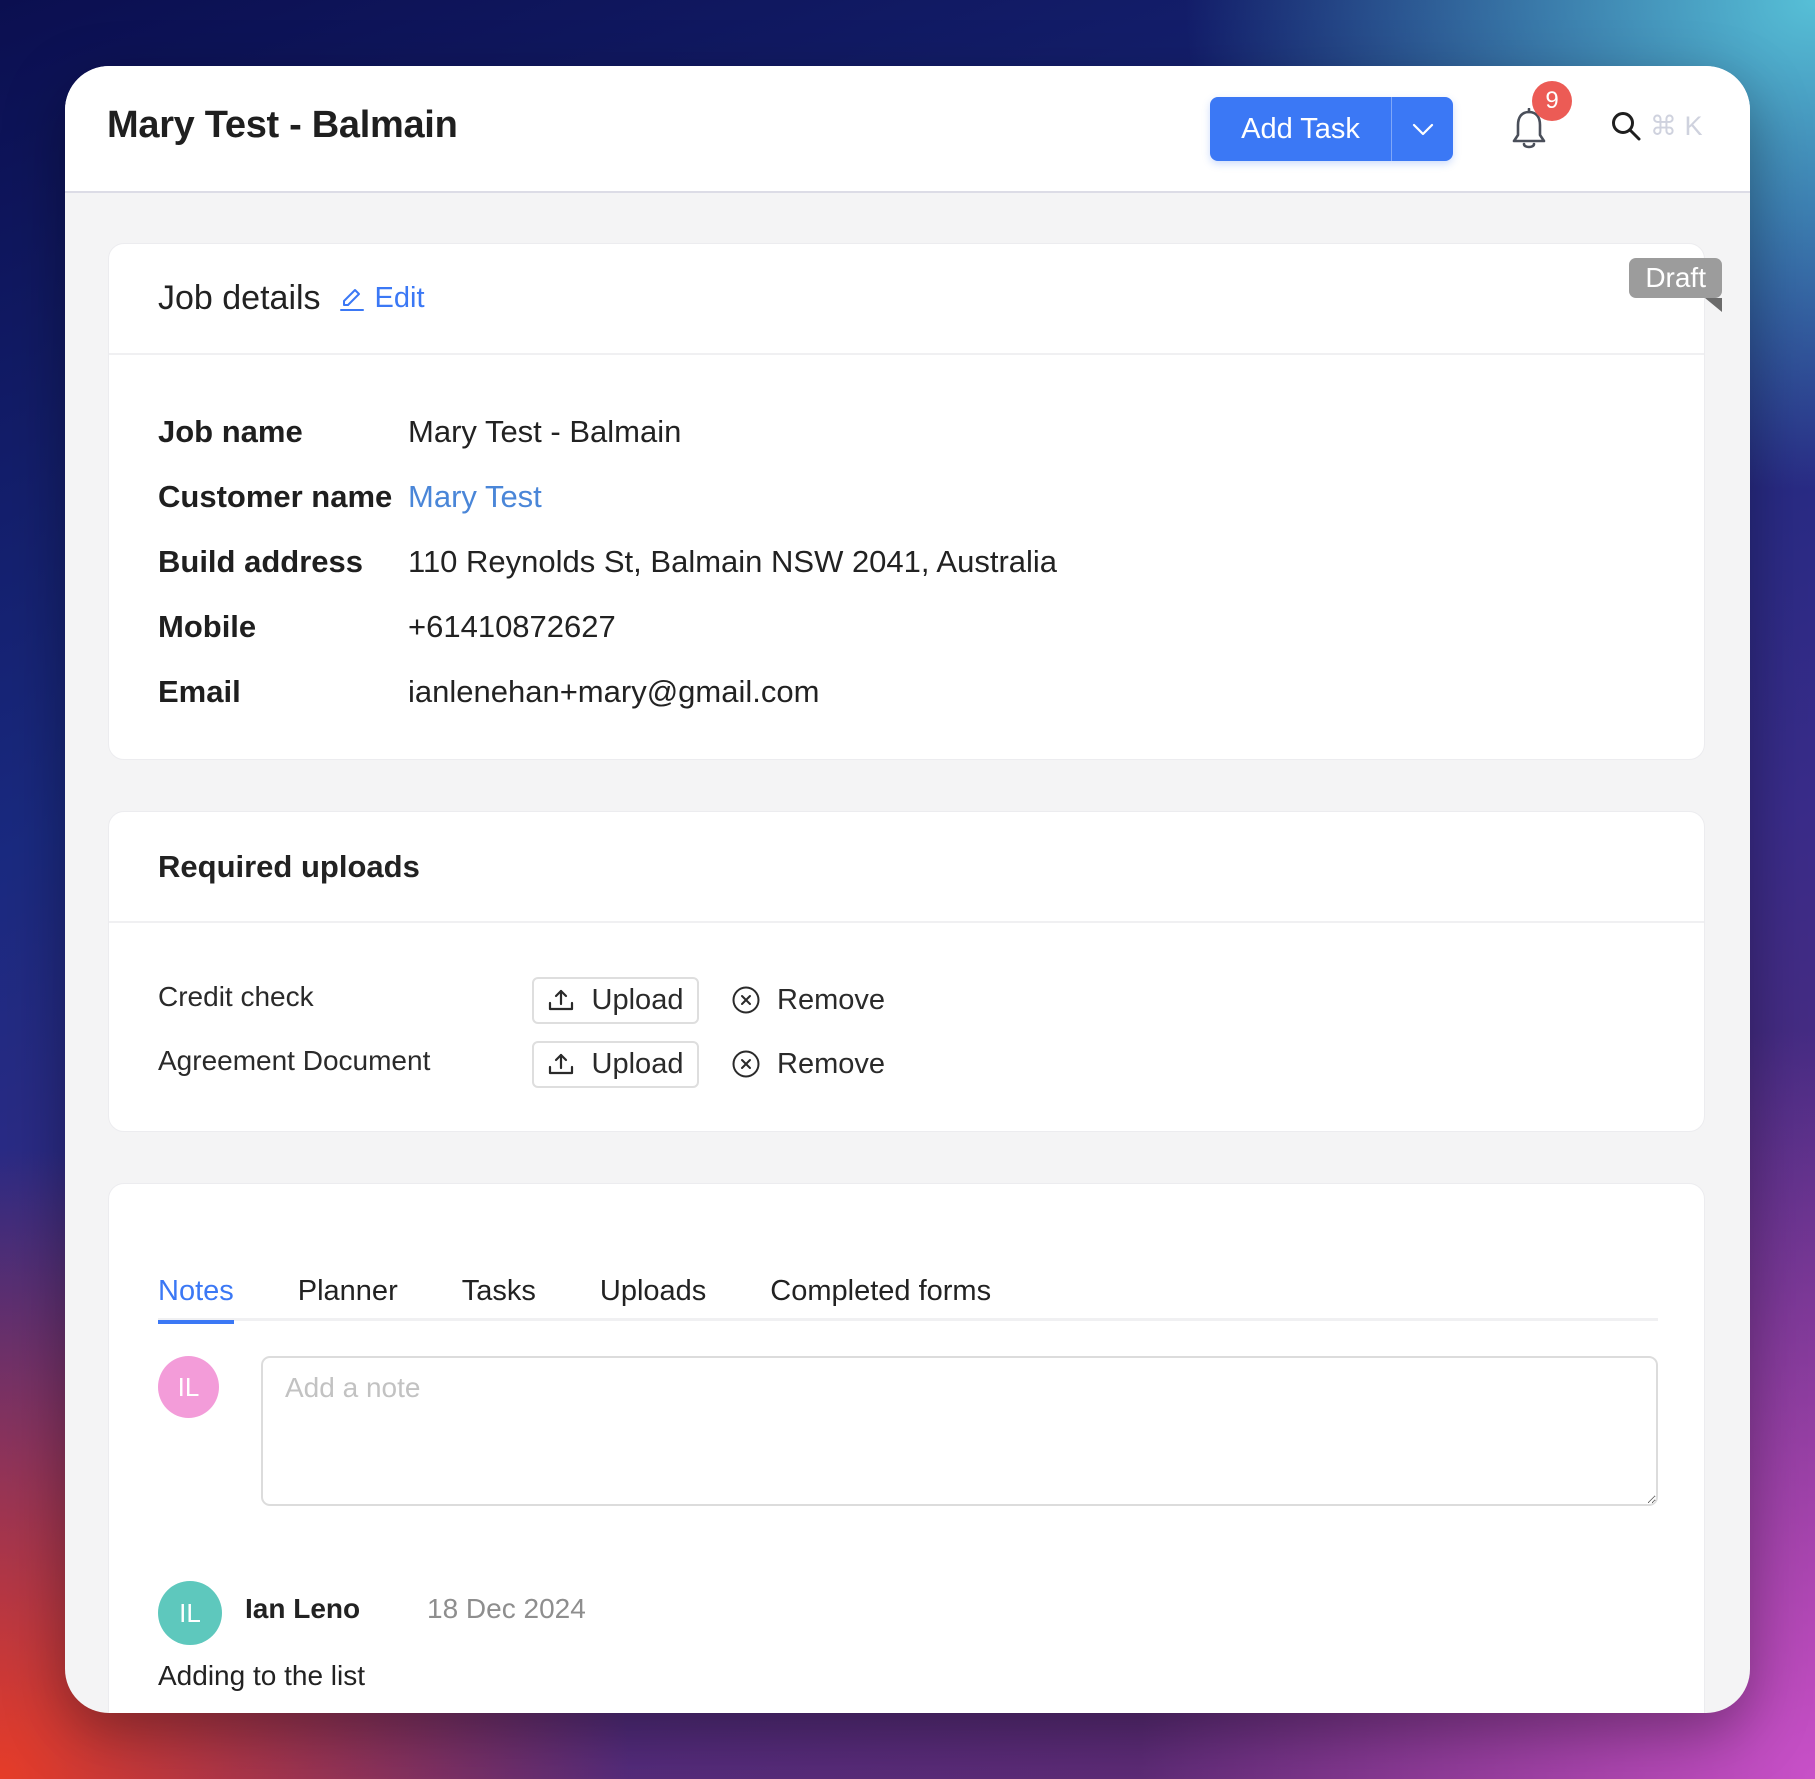  Describe the element at coordinates (188, 1387) in the screenshot. I see `composer-avatar: IL` at that location.